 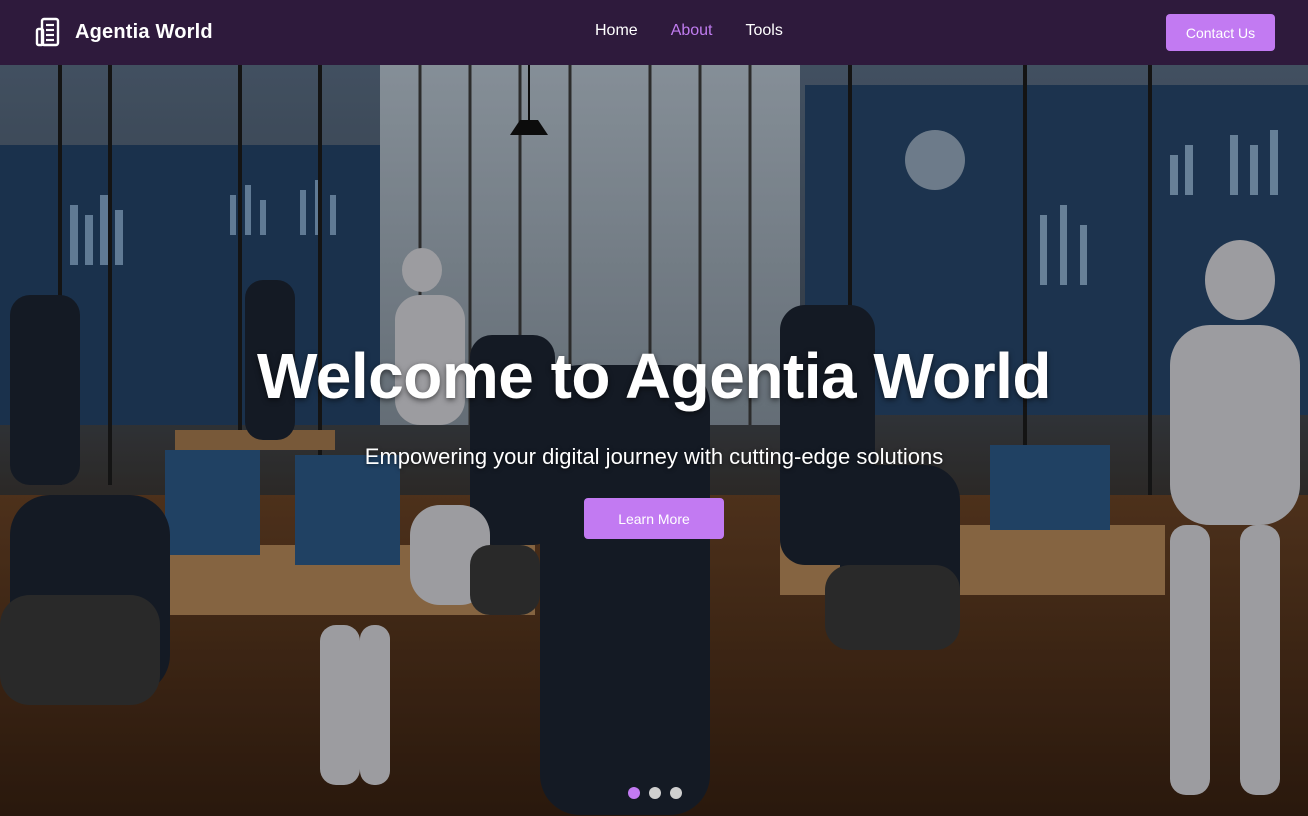 I want to click on hero-title: Welcome to Agentia World, so click(x=654, y=376).